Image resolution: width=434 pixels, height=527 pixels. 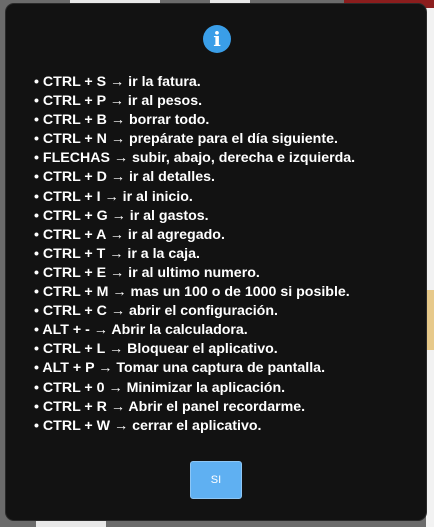 I want to click on shortcut-item: • CTRL + S → ir la fatura., so click(x=117, y=82).